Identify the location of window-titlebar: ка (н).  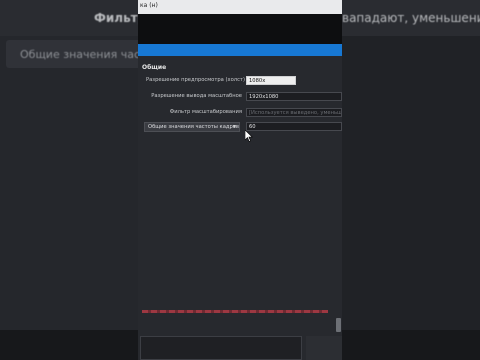
(240, 7).